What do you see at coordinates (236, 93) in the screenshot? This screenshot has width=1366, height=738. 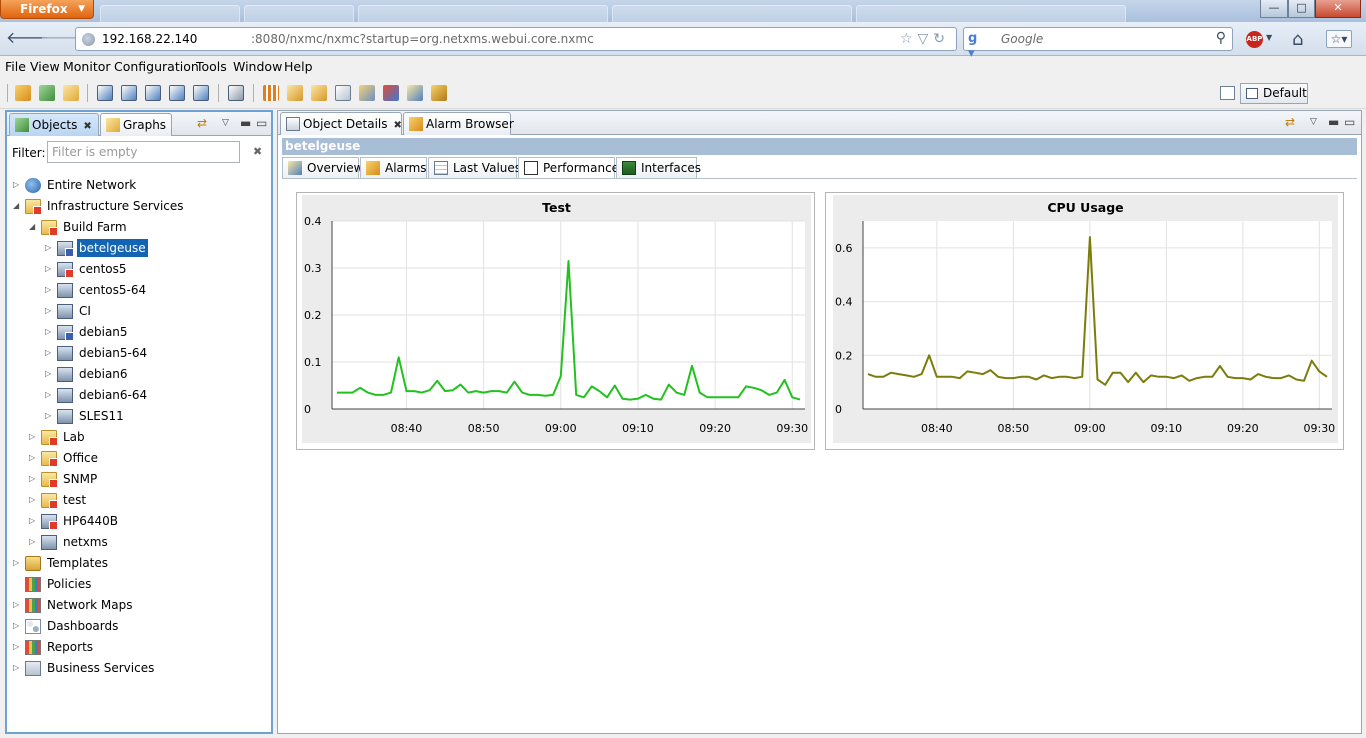 I see `console-icon` at bounding box center [236, 93].